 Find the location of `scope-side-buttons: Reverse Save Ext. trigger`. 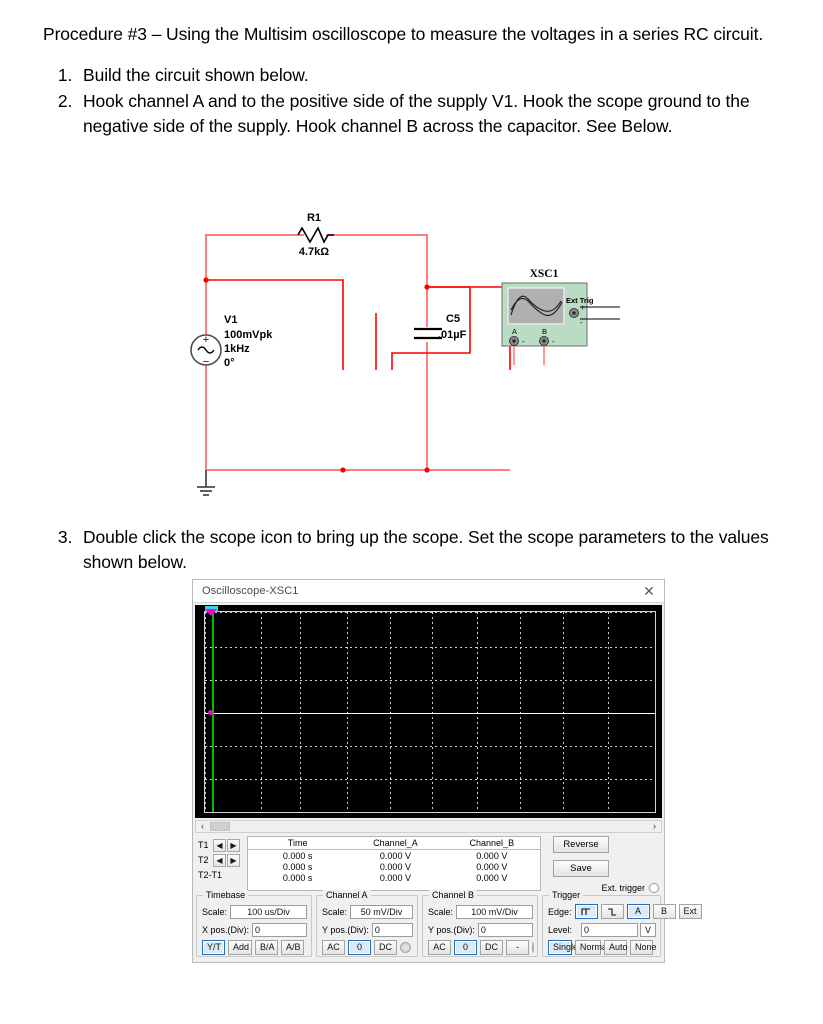

scope-side-buttons: Reverse Save Ext. trigger is located at coordinates (601, 864).